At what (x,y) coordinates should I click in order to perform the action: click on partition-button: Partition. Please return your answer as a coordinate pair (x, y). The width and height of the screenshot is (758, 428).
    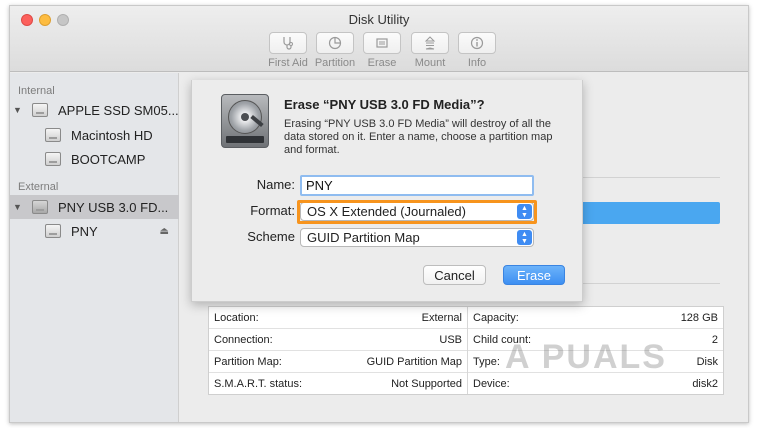
    Looking at the image, I should click on (335, 50).